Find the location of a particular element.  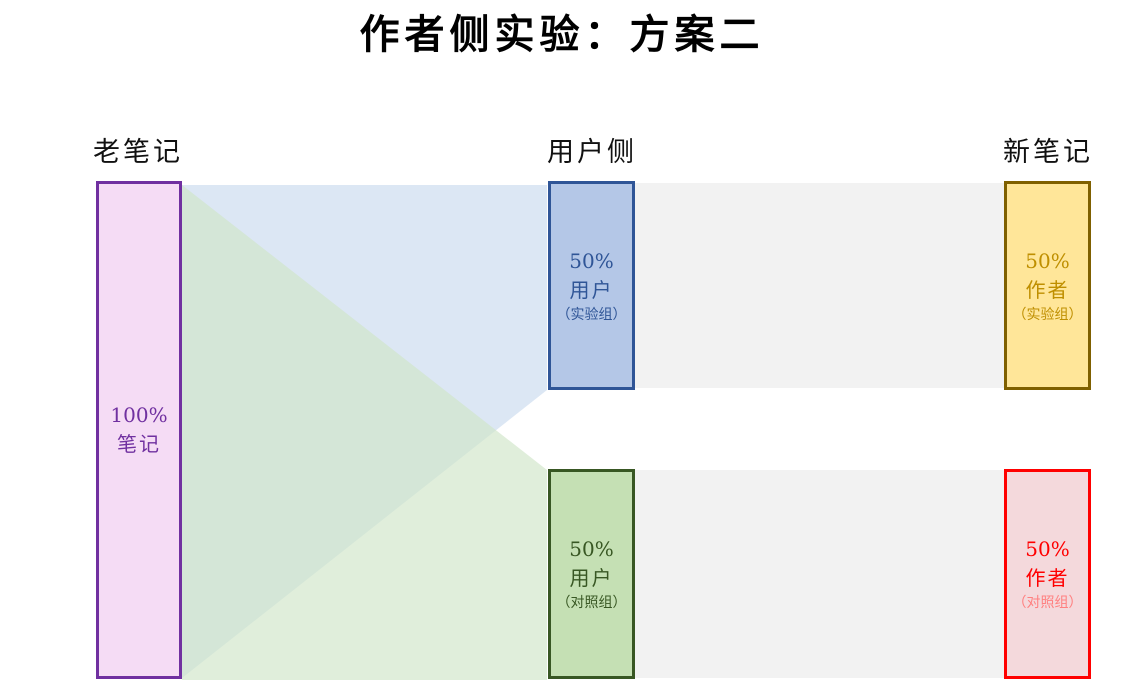

node-author-control: 50% 作者 （对照组） is located at coordinates (1047, 574).